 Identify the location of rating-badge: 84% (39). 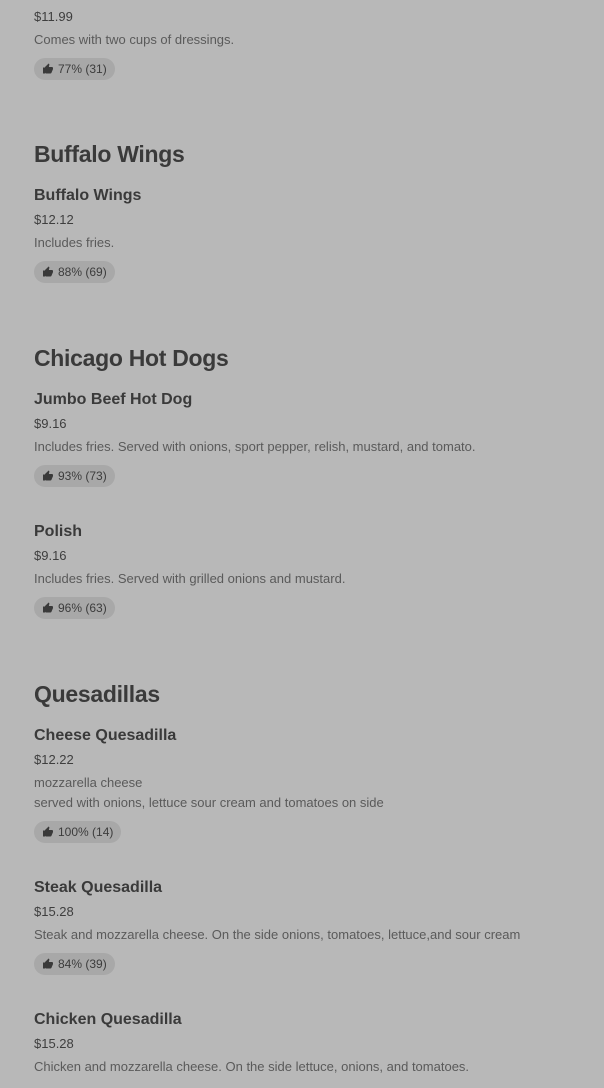
(74, 964).